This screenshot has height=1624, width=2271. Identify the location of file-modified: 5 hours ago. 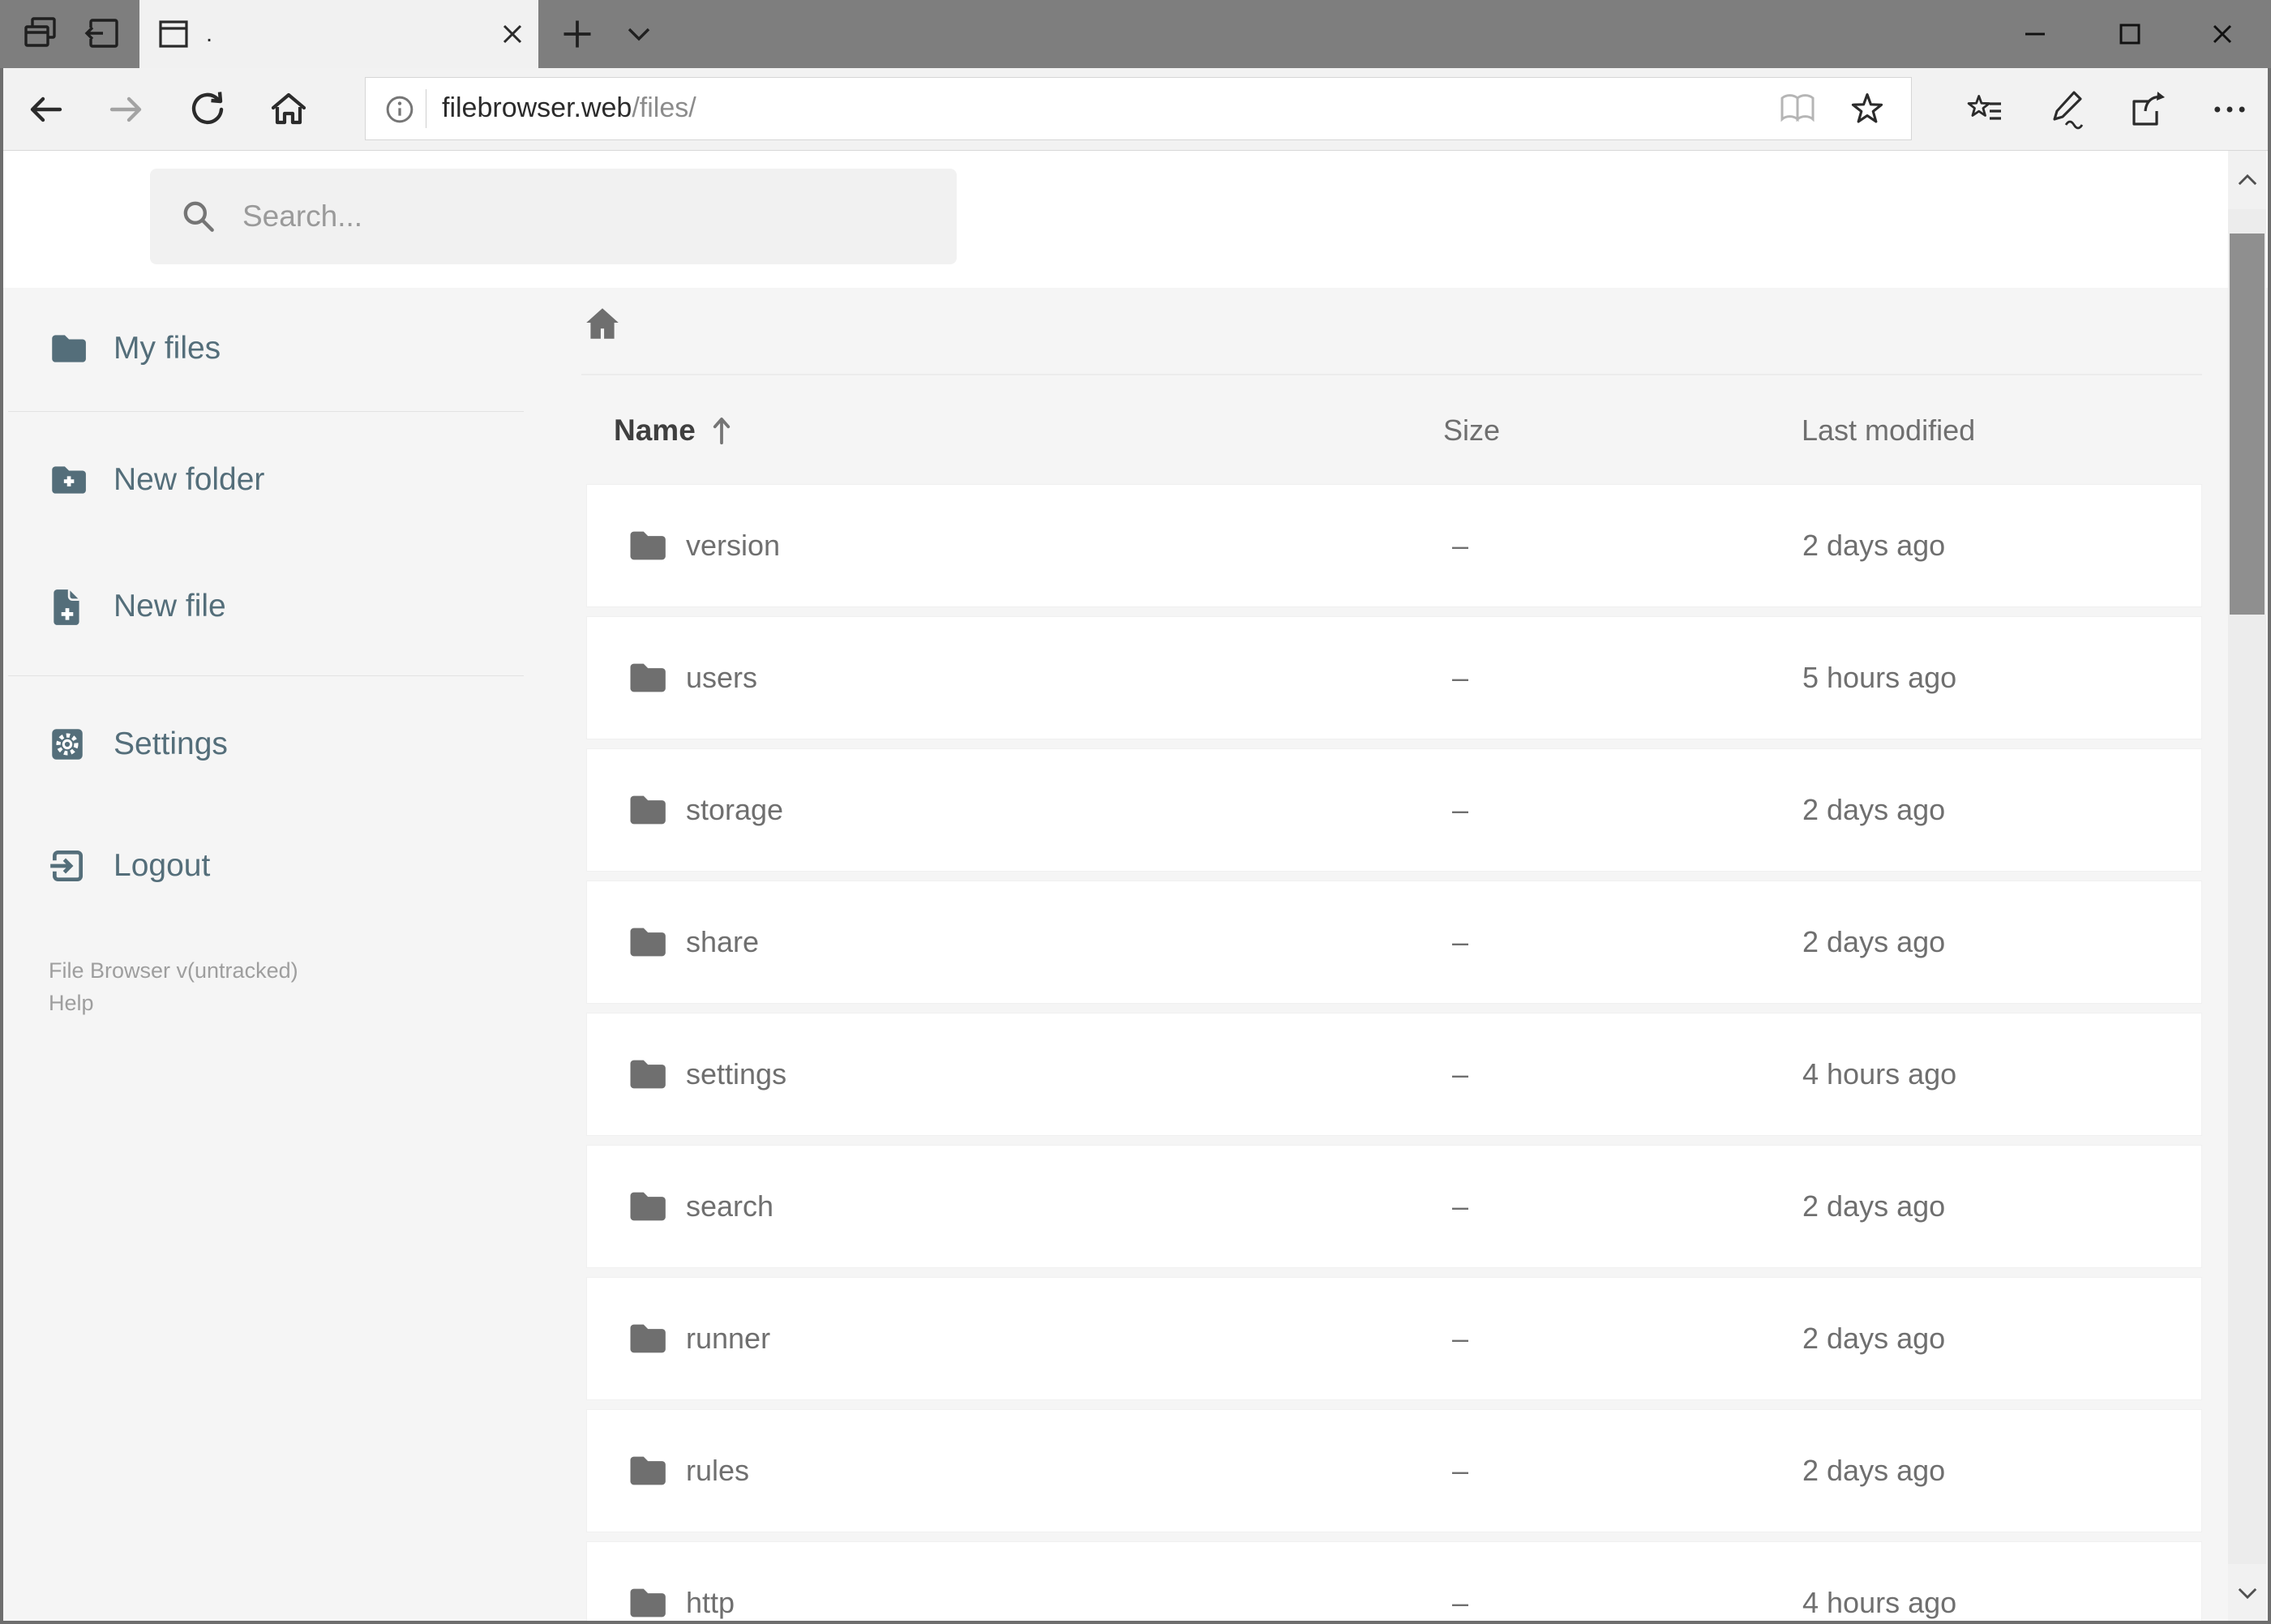
(1880, 678).